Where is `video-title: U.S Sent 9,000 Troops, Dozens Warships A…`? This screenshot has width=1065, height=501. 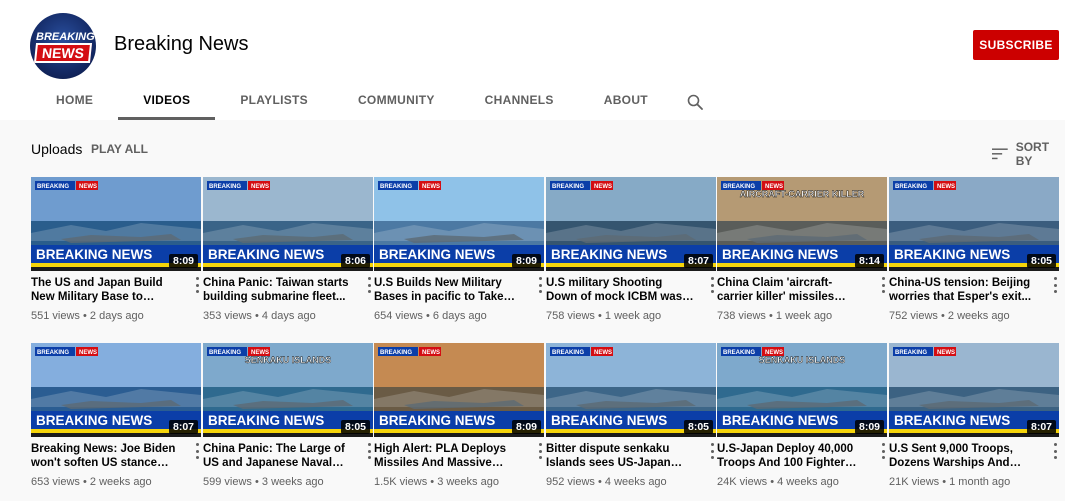 video-title: U.S Sent 9,000 Troops, Dozens Warships A… is located at coordinates (964, 456).